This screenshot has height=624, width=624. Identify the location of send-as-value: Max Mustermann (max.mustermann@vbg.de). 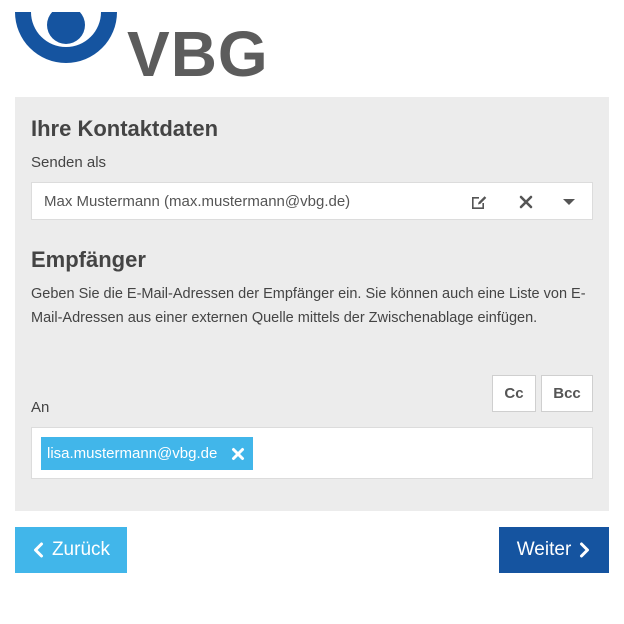
(197, 201).